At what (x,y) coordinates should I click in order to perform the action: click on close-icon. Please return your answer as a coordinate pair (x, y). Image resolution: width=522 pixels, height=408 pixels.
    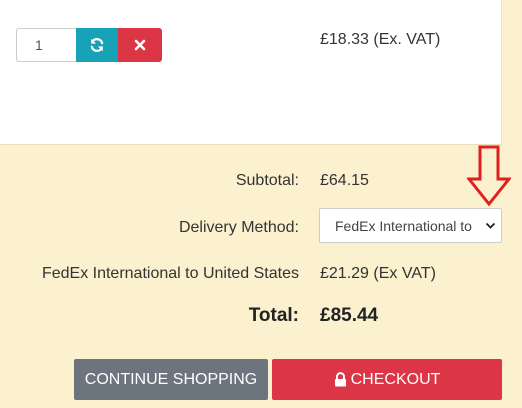
    Looking at the image, I should click on (140, 45).